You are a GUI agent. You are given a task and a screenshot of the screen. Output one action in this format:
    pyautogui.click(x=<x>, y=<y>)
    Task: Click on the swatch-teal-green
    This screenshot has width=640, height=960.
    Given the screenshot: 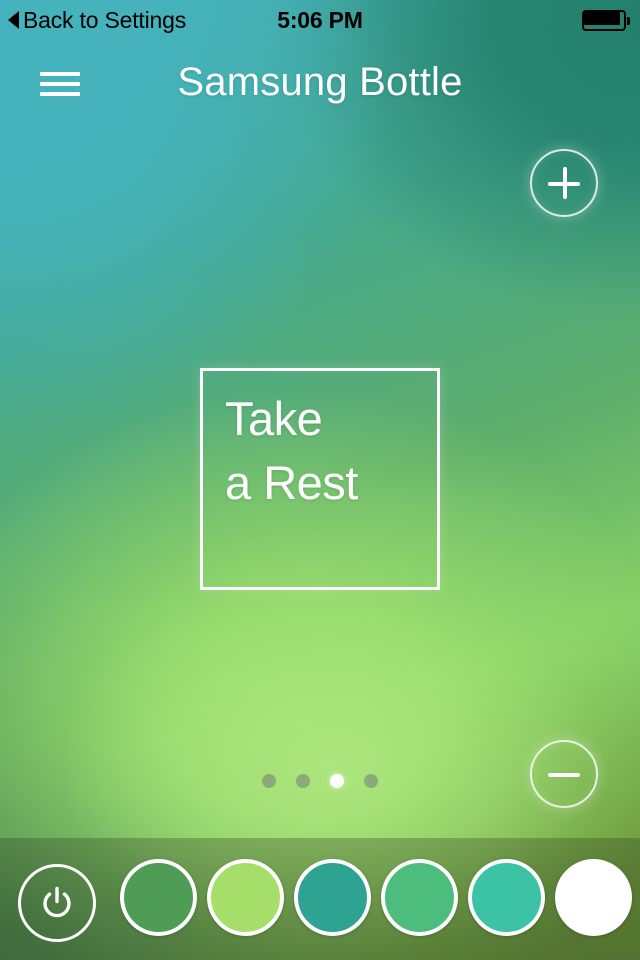 What is the action you would take?
    pyautogui.click(x=332, y=897)
    